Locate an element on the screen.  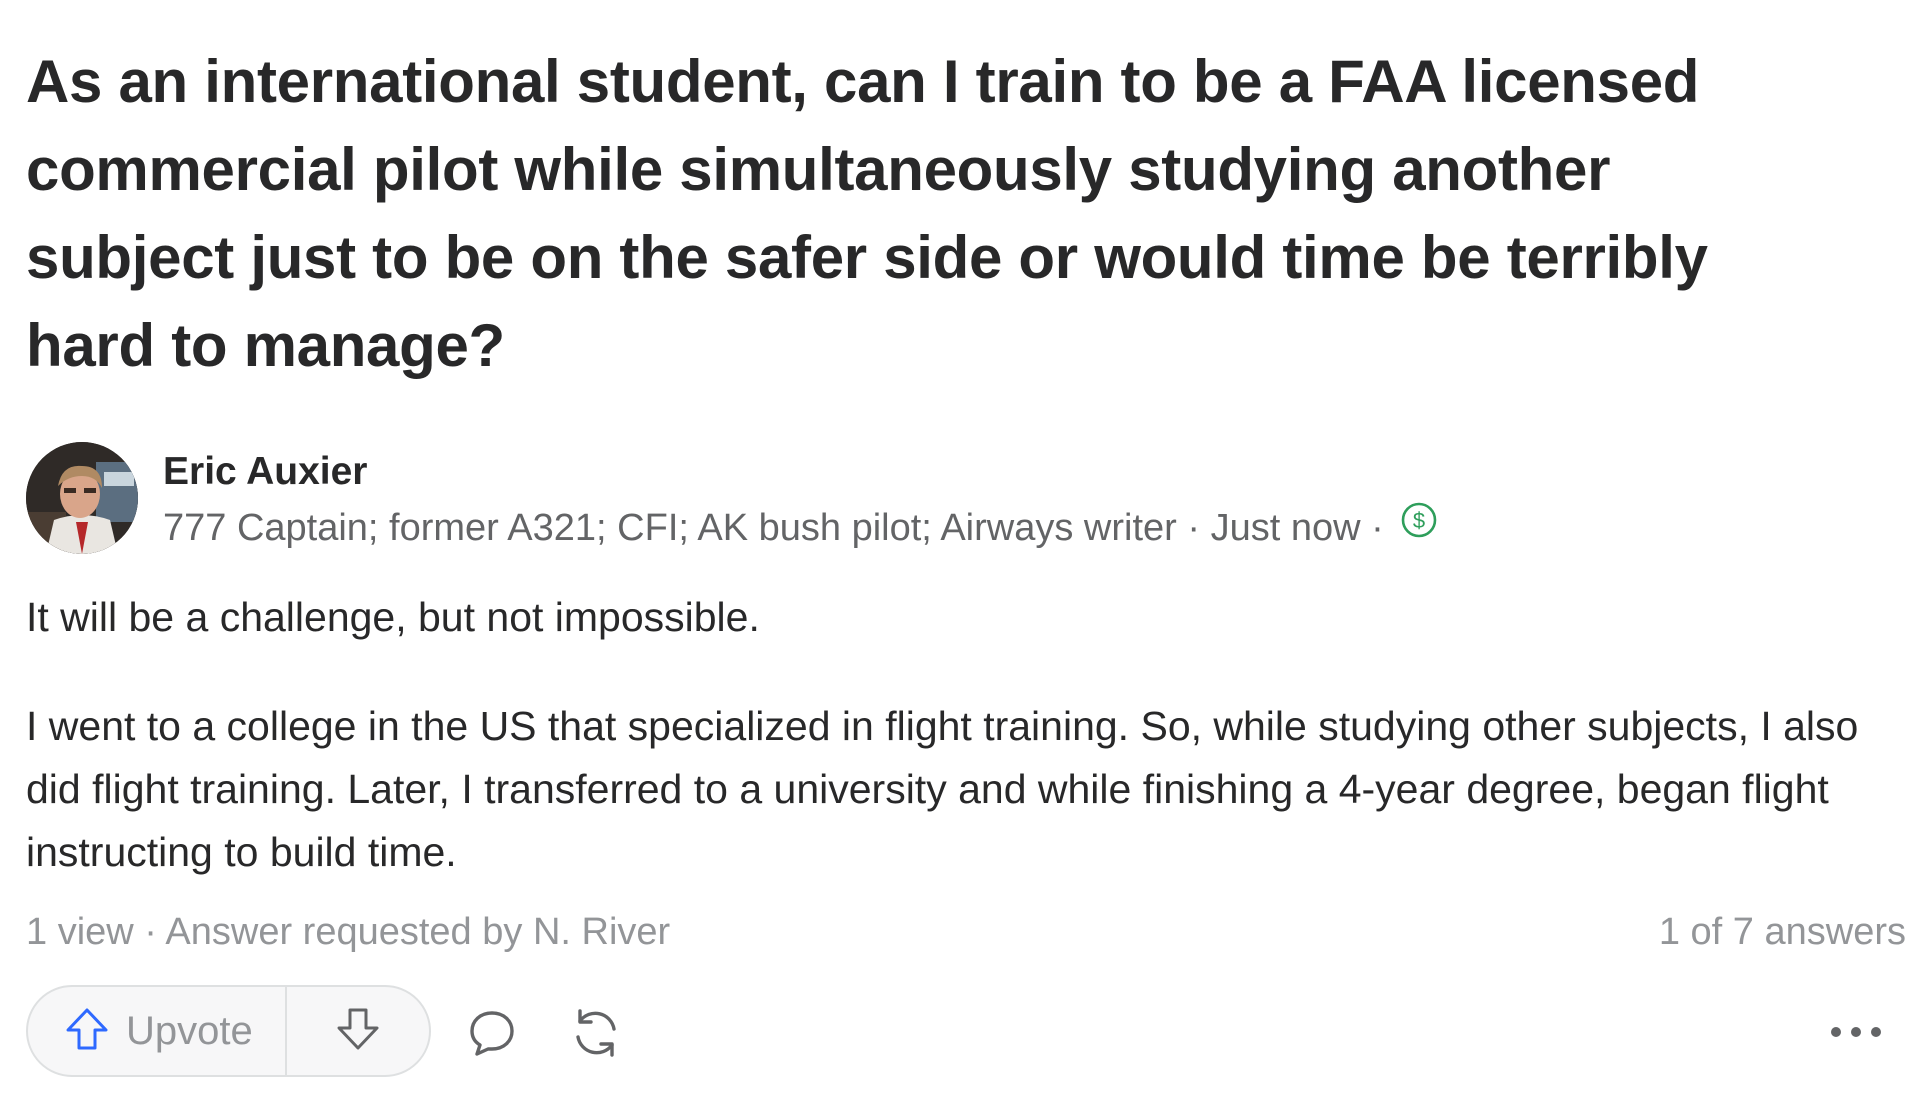
arrow-up-icon is located at coordinates (87, 1031).